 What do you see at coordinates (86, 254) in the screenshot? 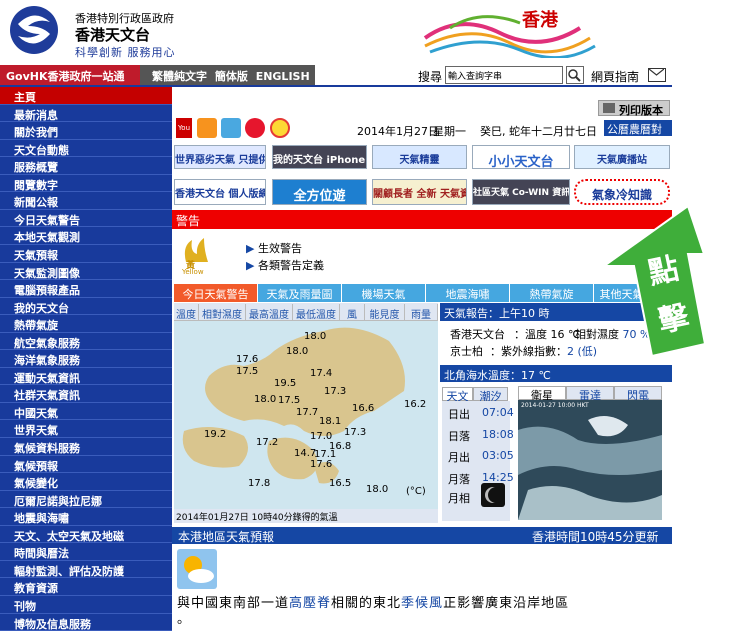
I see `sidebar-item-9: 天氣預報` at bounding box center [86, 254].